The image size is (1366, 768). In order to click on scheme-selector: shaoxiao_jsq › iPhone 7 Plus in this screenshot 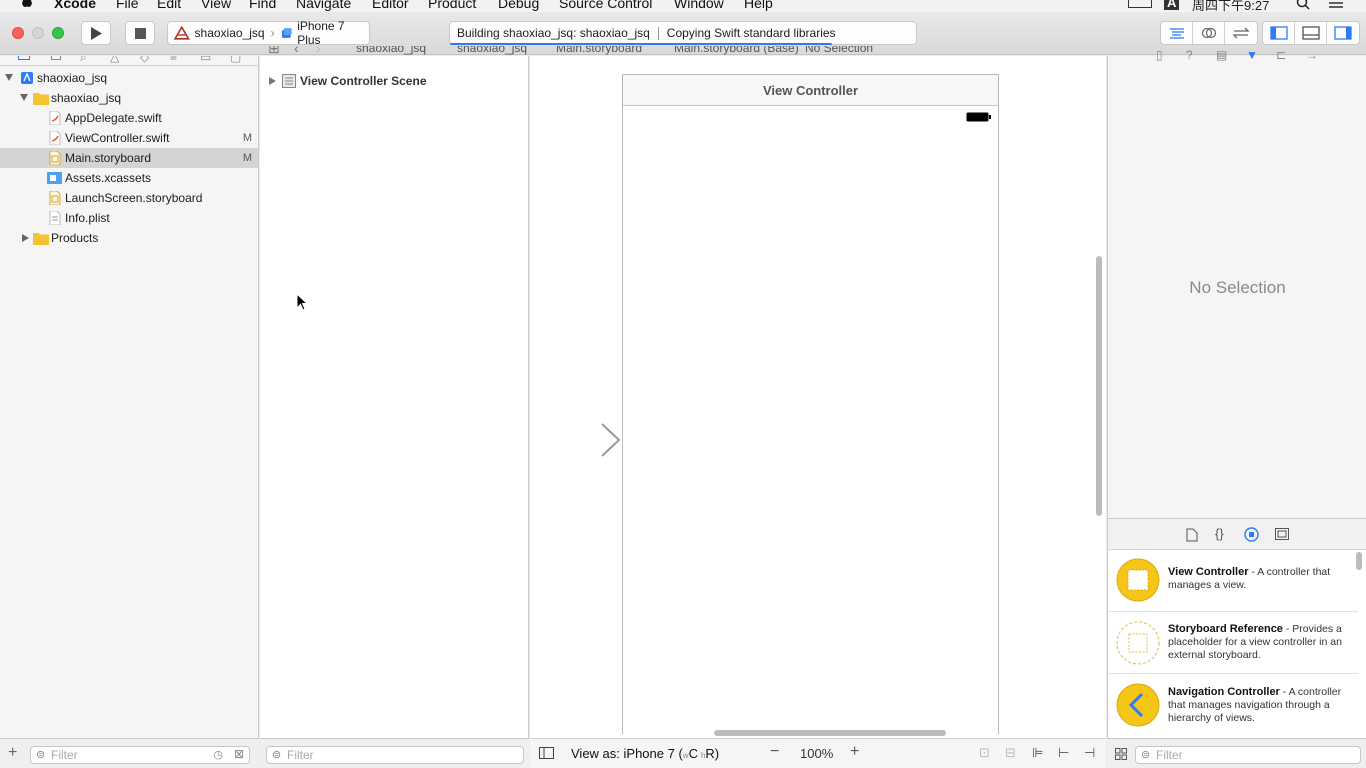, I will do `click(268, 33)`.